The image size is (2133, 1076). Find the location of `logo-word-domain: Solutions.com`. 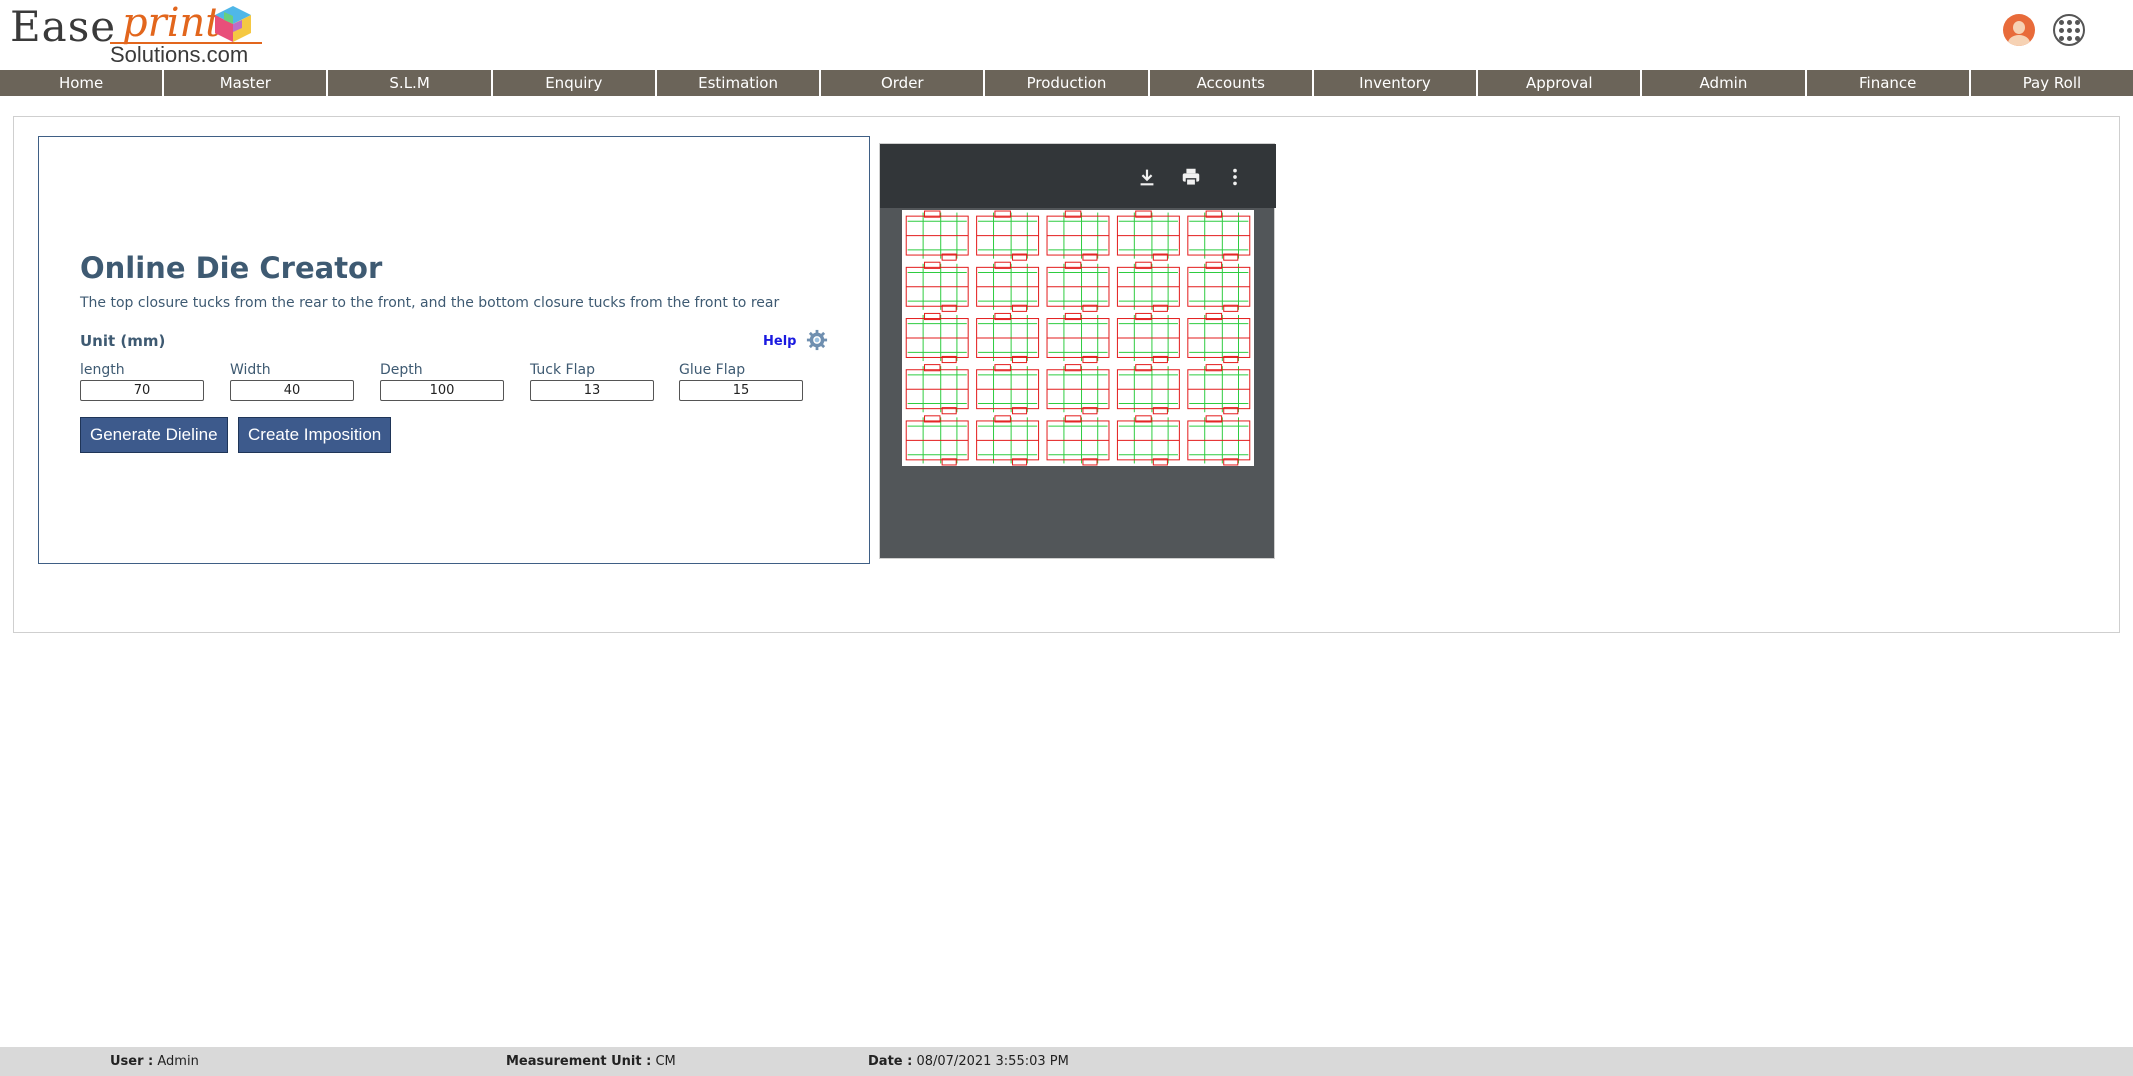

logo-word-domain: Solutions.com is located at coordinates (179, 54).